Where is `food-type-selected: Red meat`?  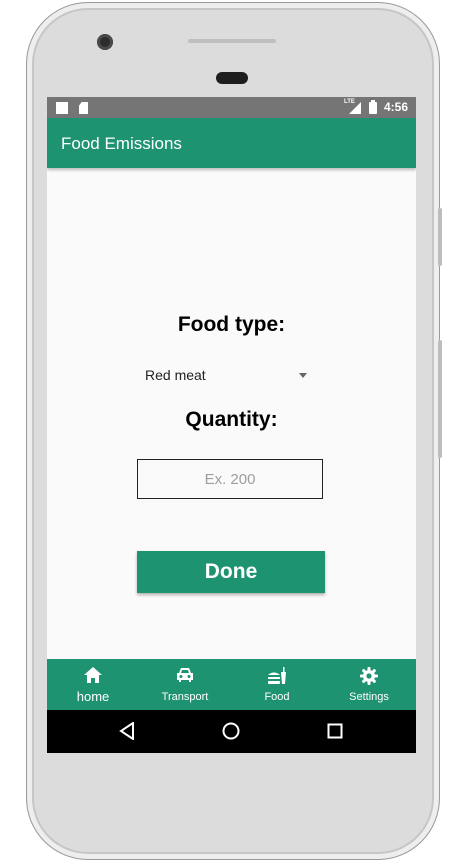 food-type-selected: Red meat is located at coordinates (175, 375).